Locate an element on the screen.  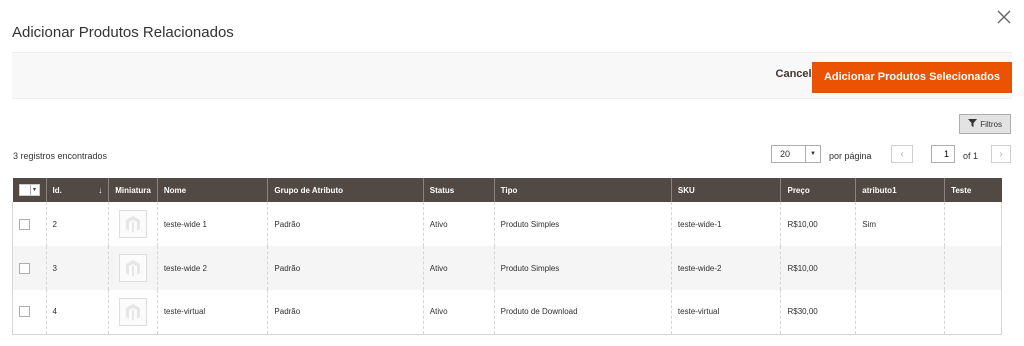
add-selected-products-button: Adicionar Produtos Selecionados is located at coordinates (911, 77).